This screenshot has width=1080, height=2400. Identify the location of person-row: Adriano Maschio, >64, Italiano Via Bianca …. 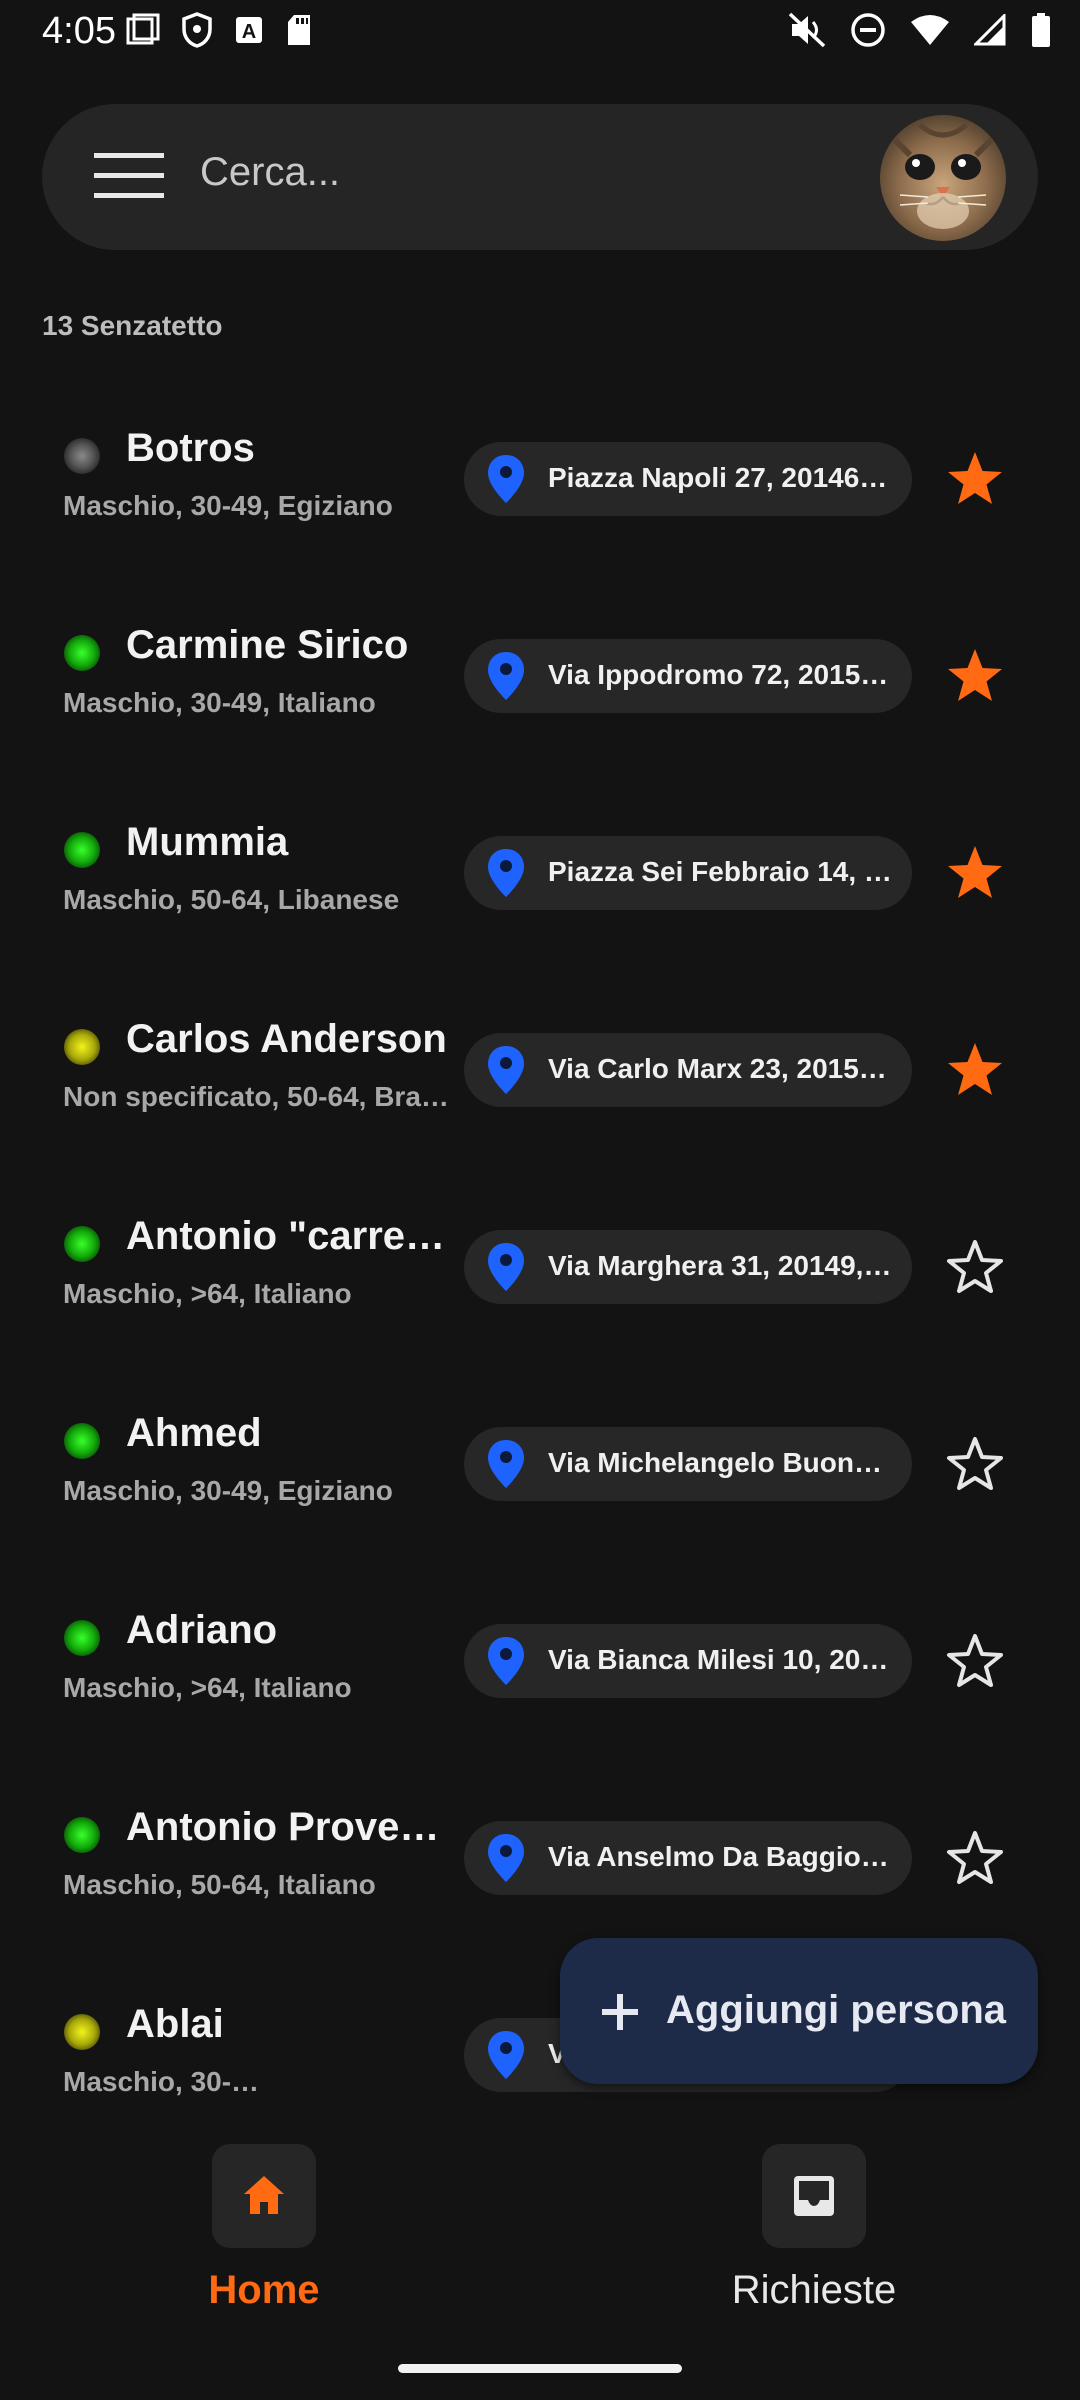
(540, 1662).